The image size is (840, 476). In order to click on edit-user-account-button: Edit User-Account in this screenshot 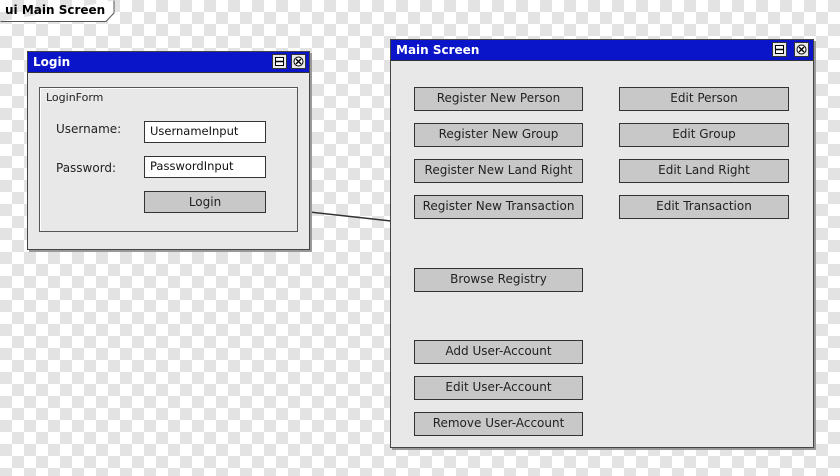, I will do `click(498, 388)`.